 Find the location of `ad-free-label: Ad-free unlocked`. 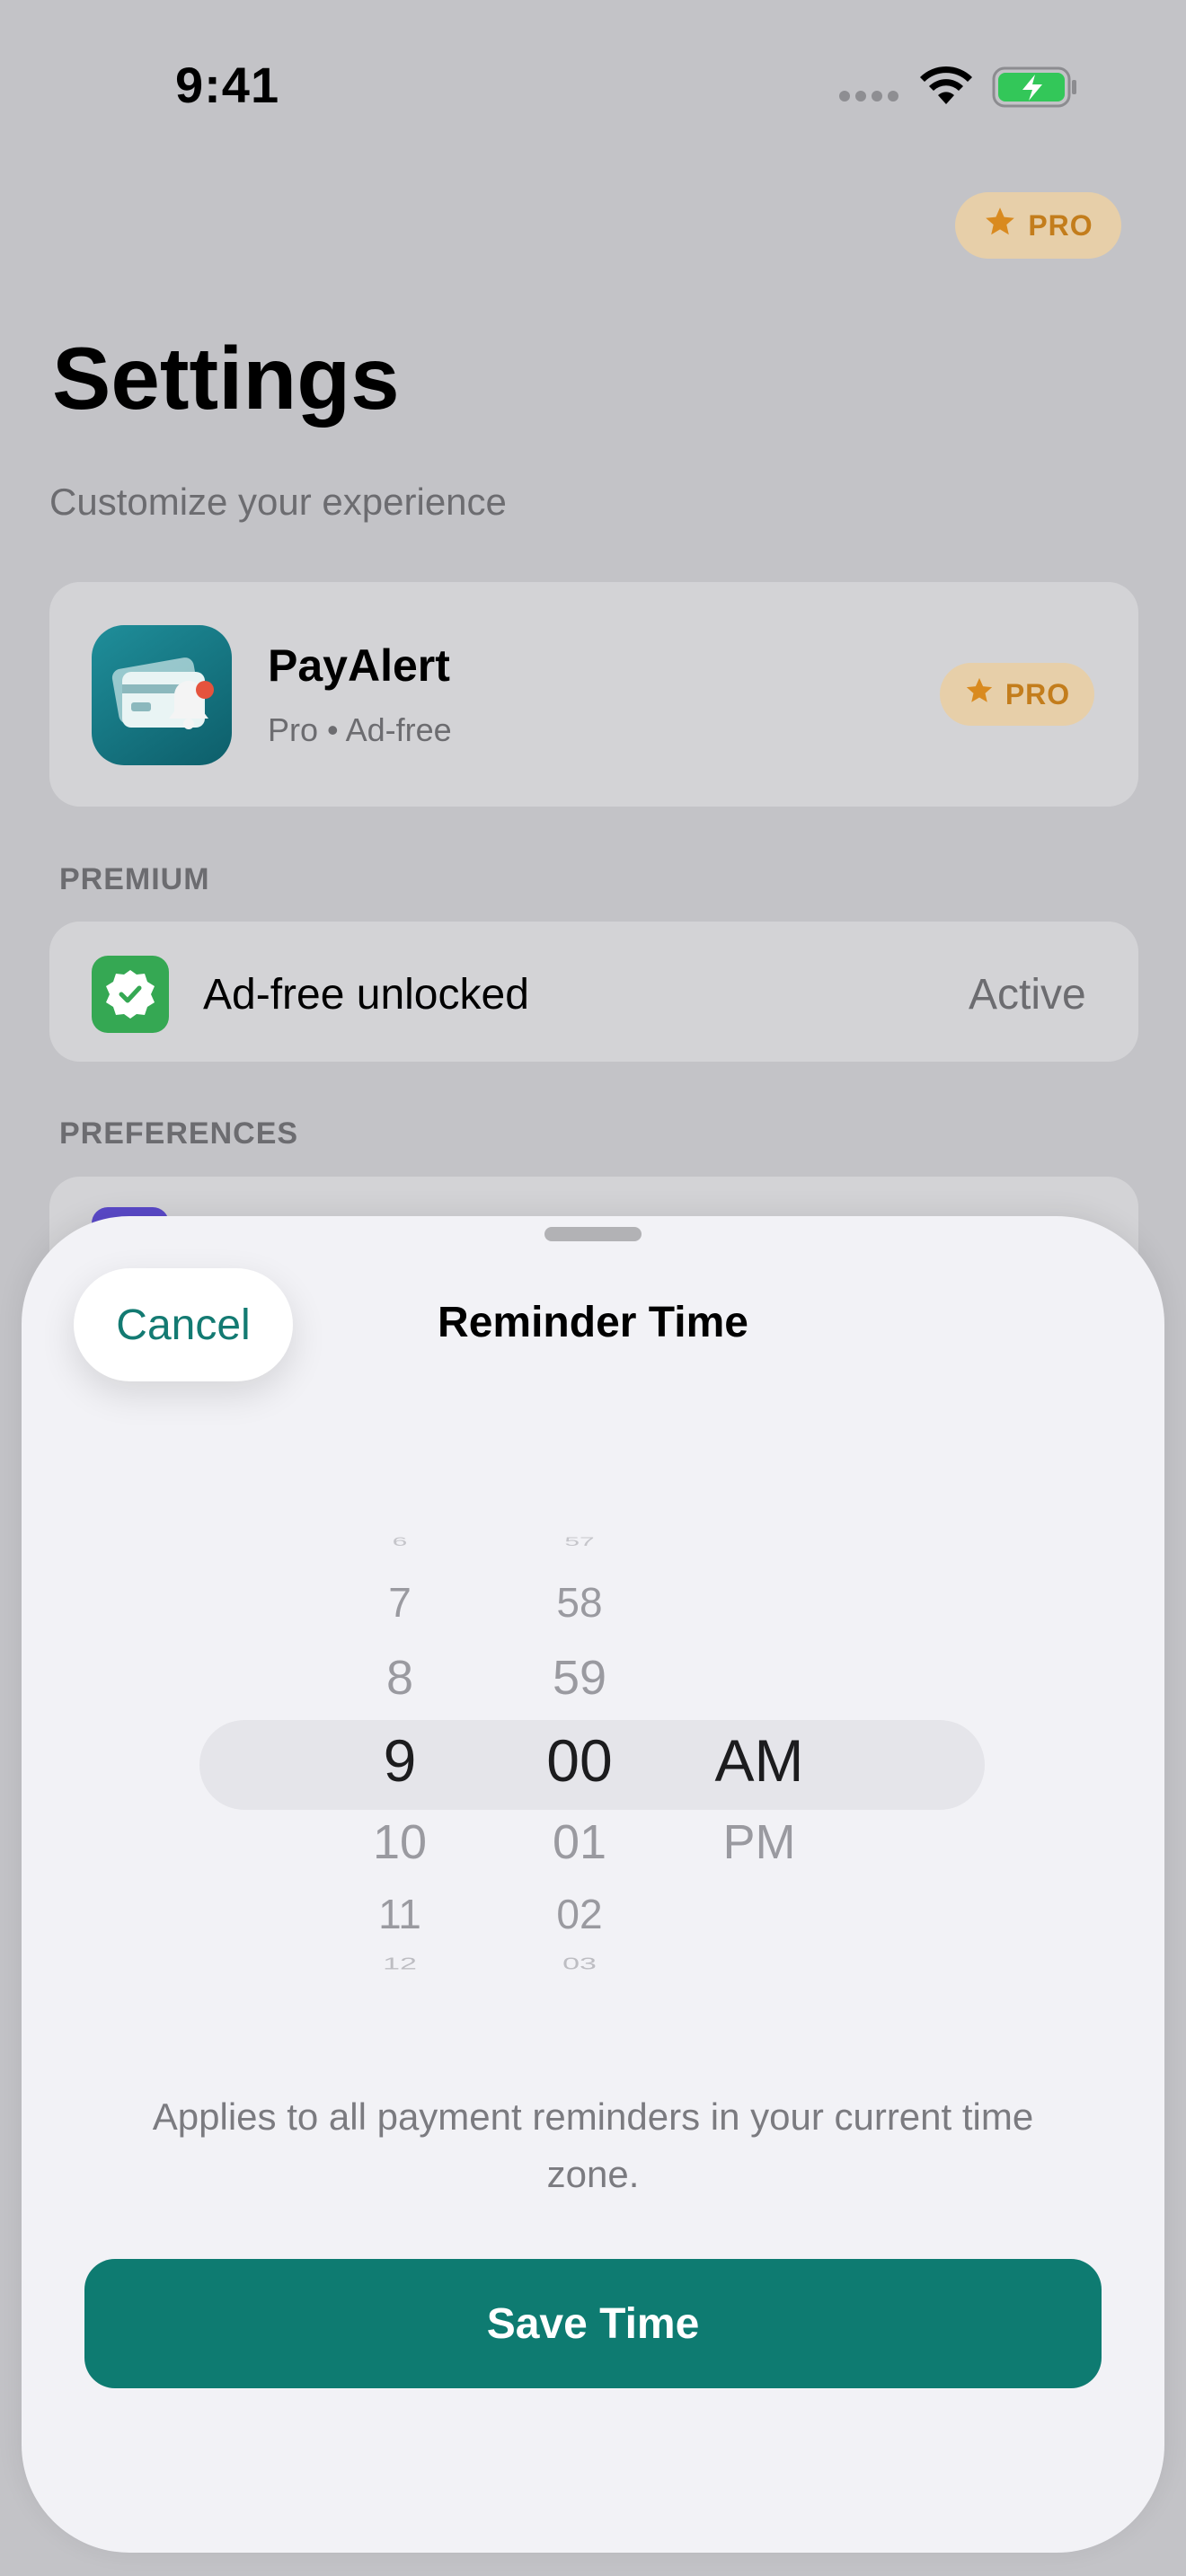

ad-free-label: Ad-free unlocked is located at coordinates (366, 995).